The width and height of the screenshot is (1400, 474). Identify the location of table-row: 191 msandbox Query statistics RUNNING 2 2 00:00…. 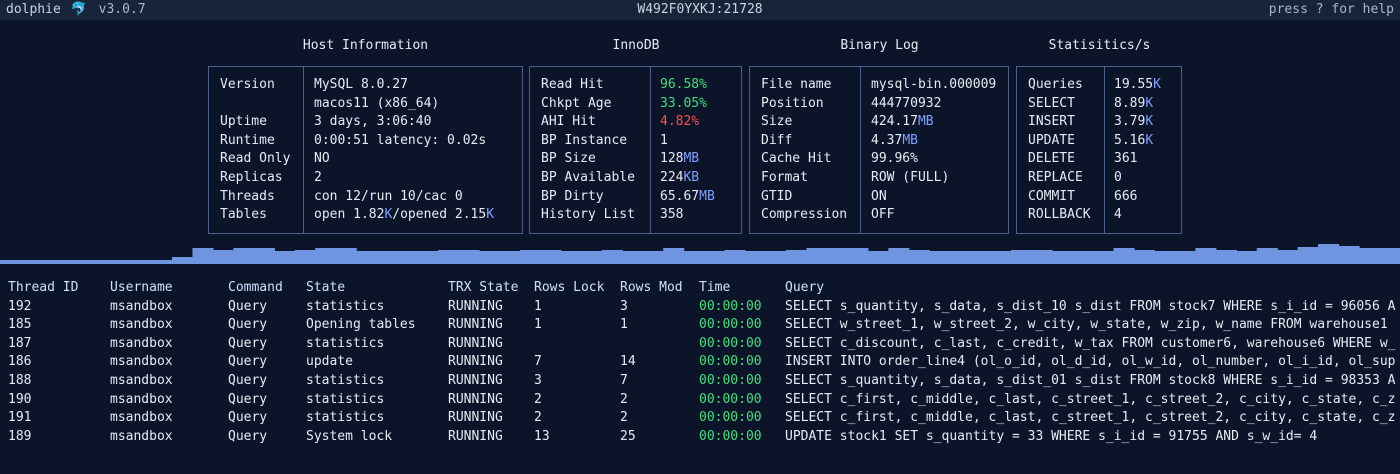
(700, 419).